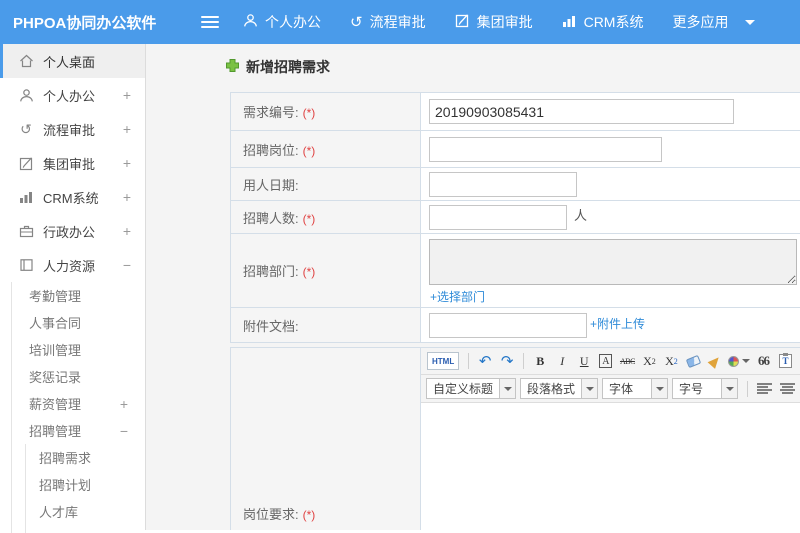 The image size is (800, 533). I want to click on superscript-button: X2, so click(649, 361).